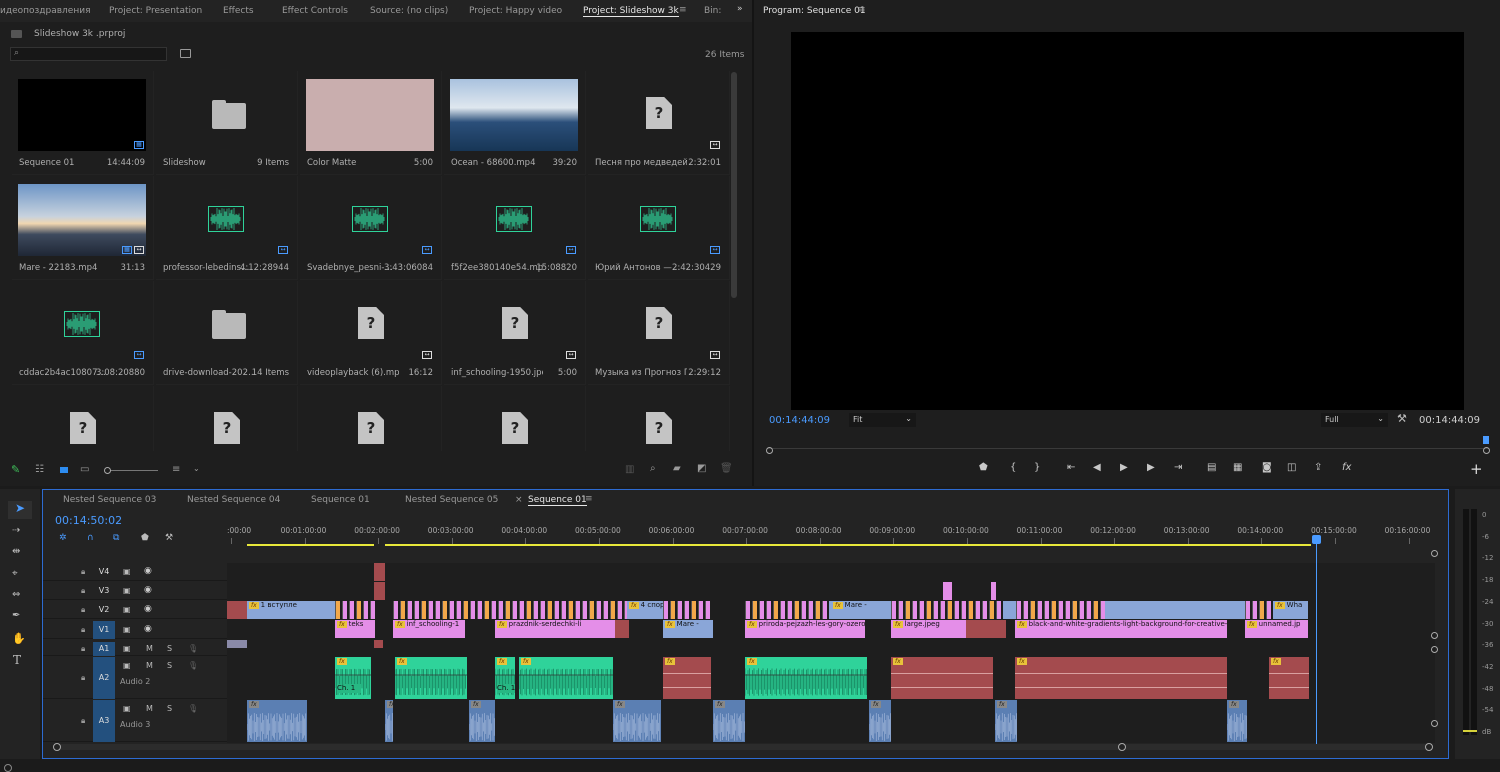  What do you see at coordinates (17, 660) in the screenshot?
I see `type-tool-icon: T` at bounding box center [17, 660].